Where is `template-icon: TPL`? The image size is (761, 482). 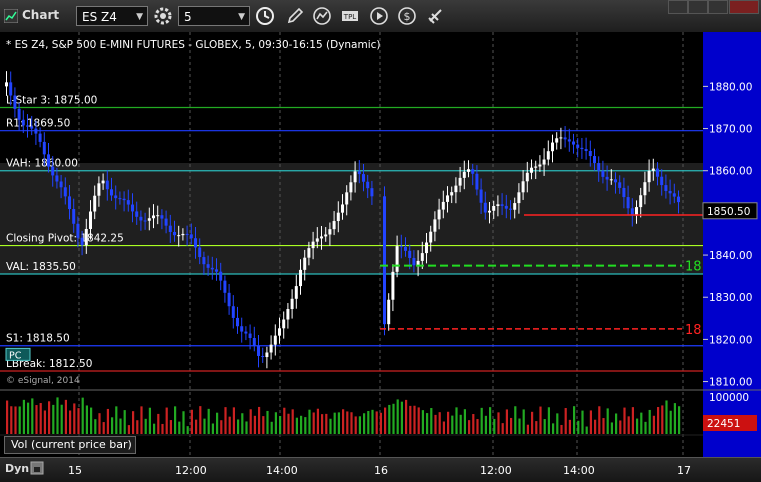
template-icon: TPL is located at coordinates (350, 16).